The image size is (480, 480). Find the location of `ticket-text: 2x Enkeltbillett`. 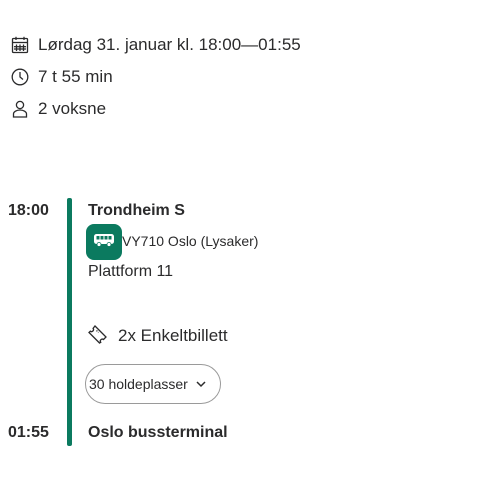

ticket-text: 2x Enkeltbillett is located at coordinates (173, 335).